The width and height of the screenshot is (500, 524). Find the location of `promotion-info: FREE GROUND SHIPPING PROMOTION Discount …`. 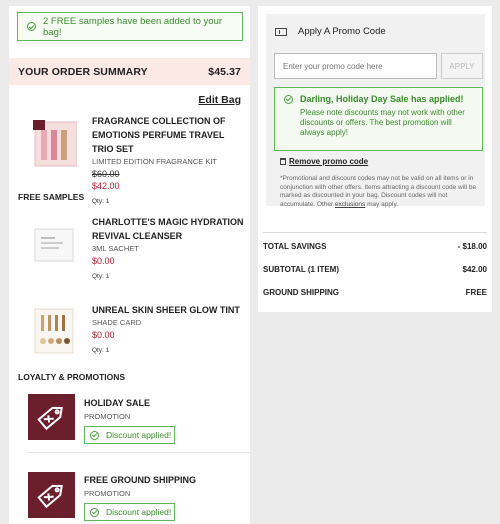

promotion-info: FREE GROUND SHIPPING PROMOTION Discount … is located at coordinates (140, 494).